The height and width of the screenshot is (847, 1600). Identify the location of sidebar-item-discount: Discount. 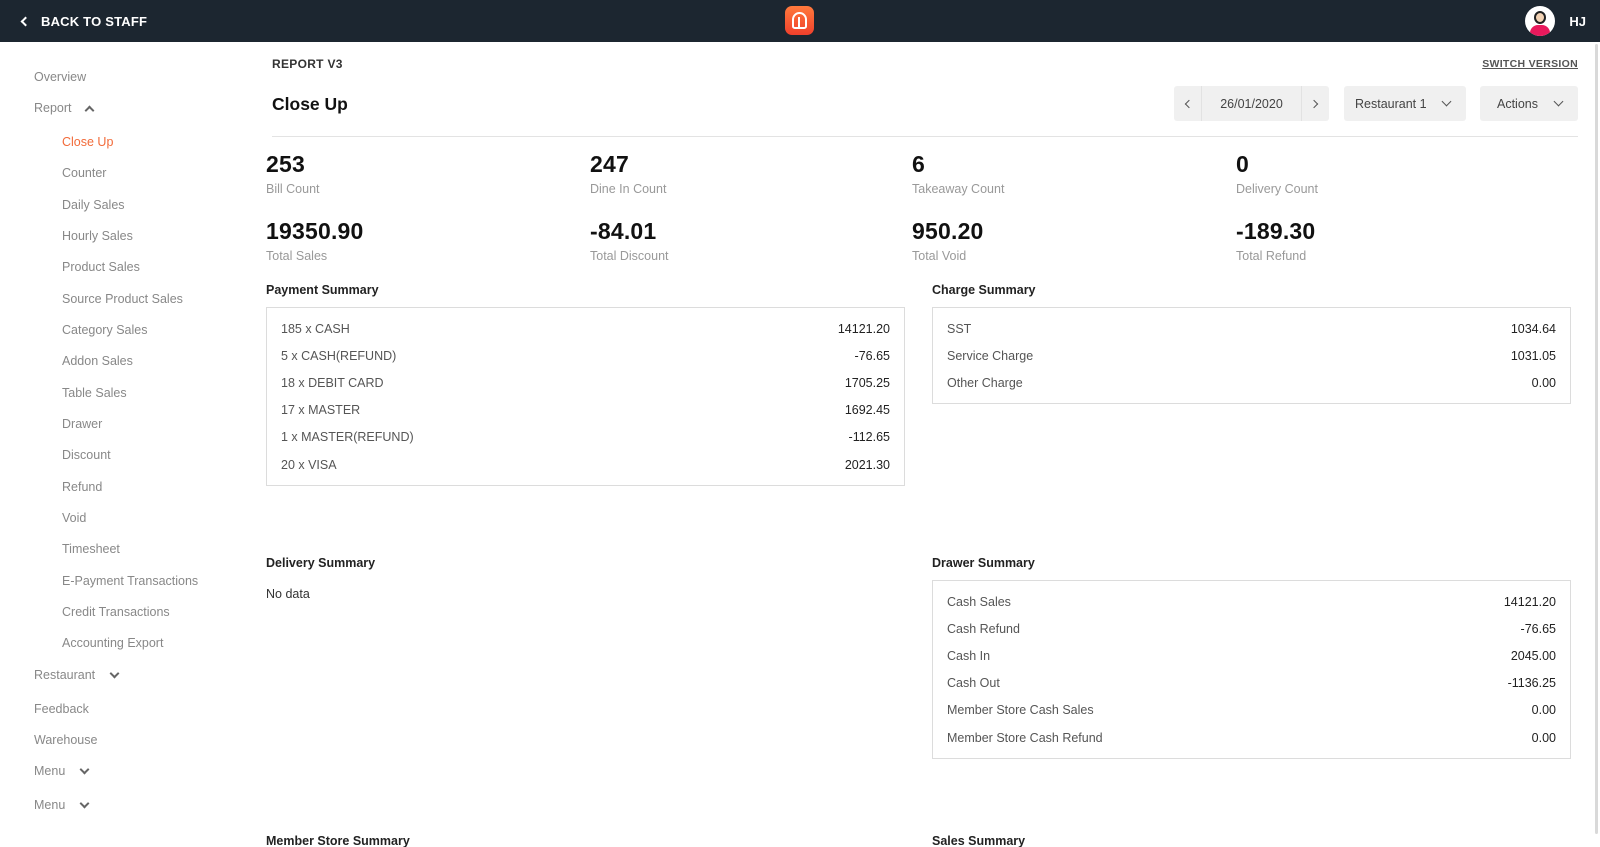
(86, 455).